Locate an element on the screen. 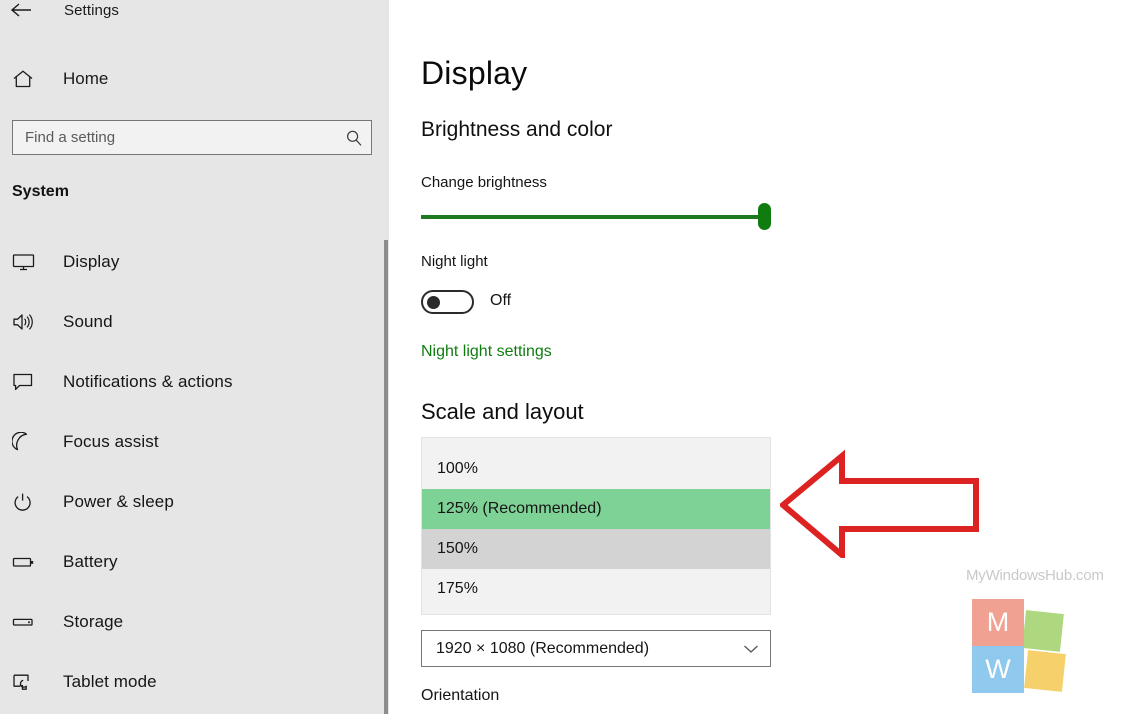  orientation-label: Orientation is located at coordinates (460, 695).